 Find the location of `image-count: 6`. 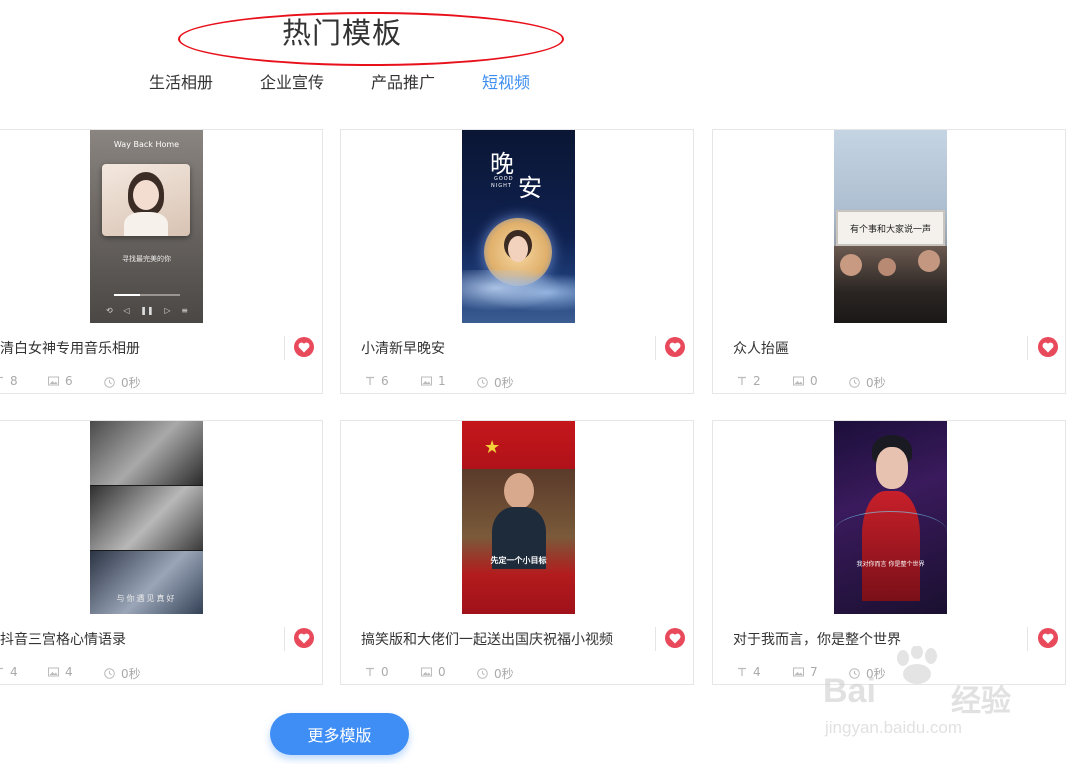

image-count: 6 is located at coordinates (69, 381).